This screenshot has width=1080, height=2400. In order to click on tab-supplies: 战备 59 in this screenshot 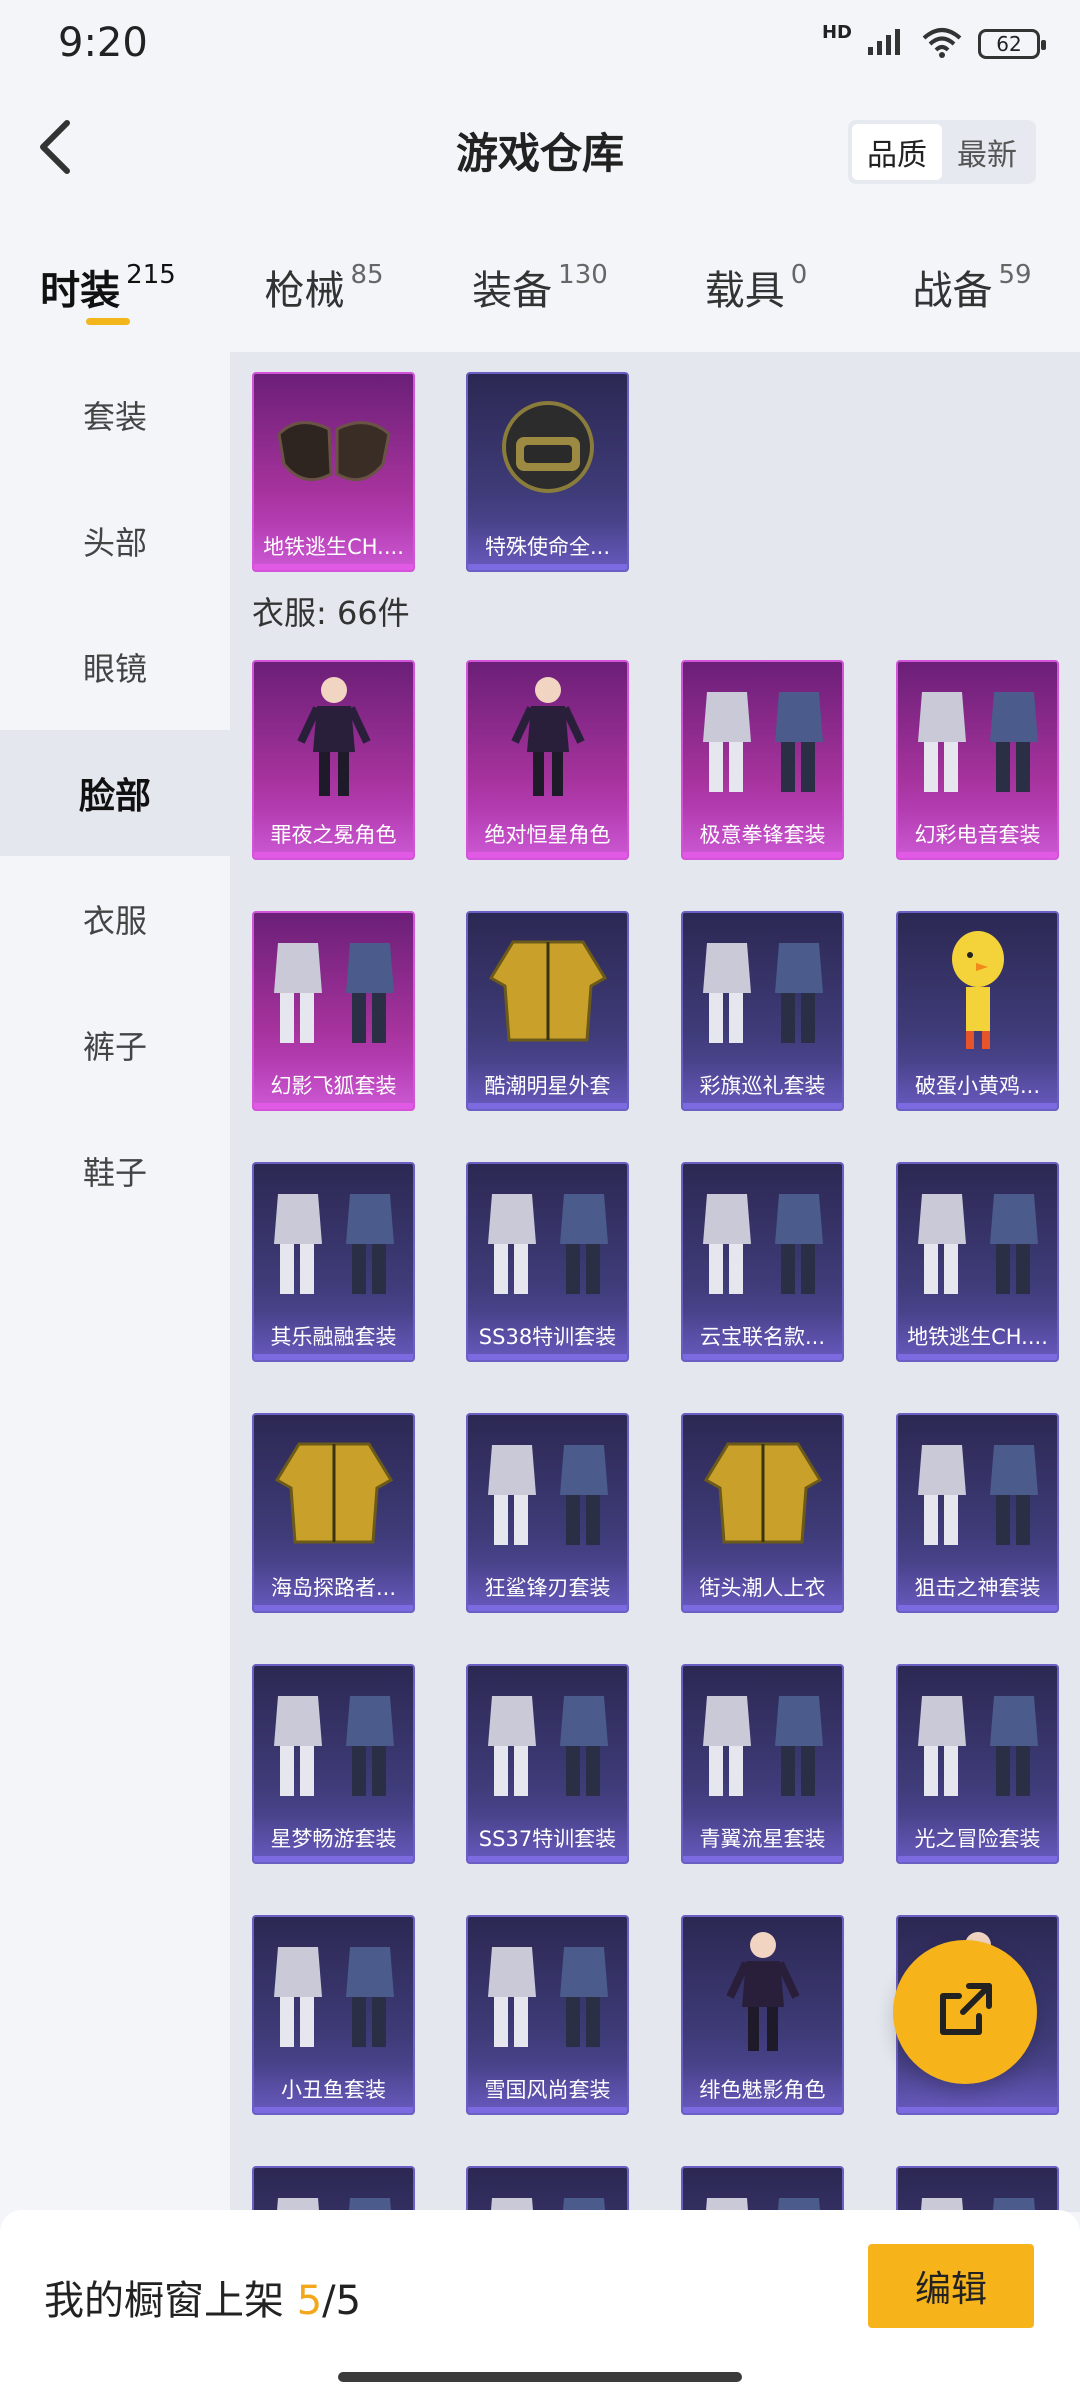, I will do `click(972, 290)`.